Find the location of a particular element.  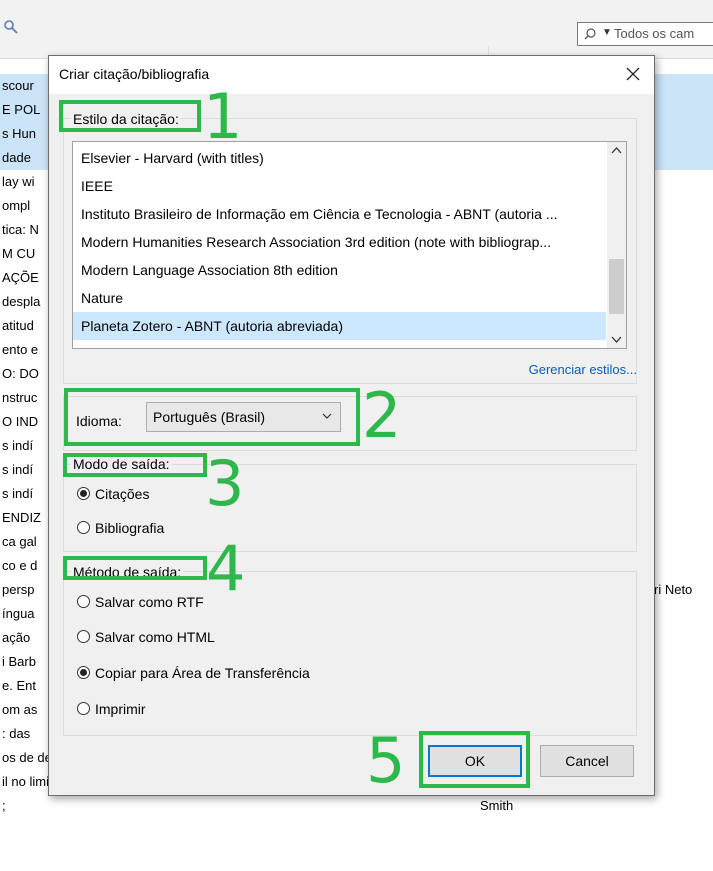

cancel-button: Cancel is located at coordinates (587, 761).